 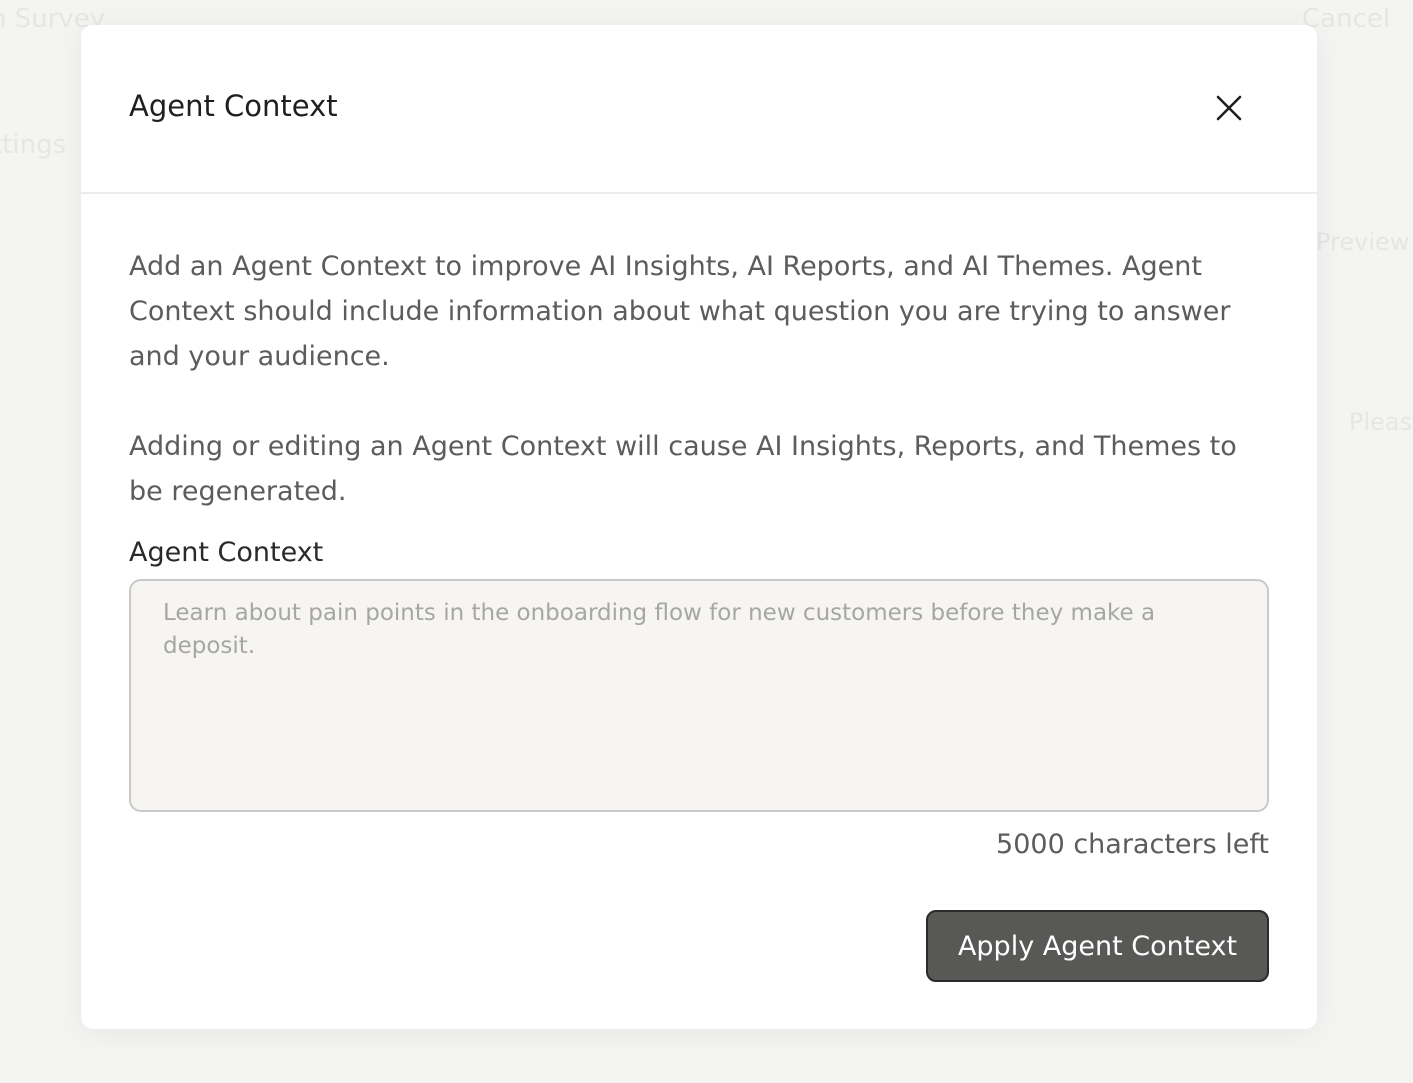 I want to click on character-counter: 5000 characters left, so click(x=1132, y=844).